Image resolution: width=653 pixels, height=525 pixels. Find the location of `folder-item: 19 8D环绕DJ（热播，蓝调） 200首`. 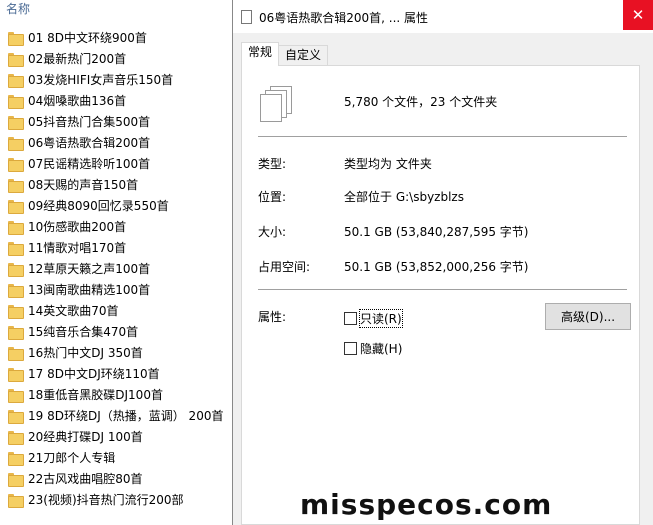

folder-item: 19 8D环绕DJ（热播，蓝调） 200首 is located at coordinates (115, 415).